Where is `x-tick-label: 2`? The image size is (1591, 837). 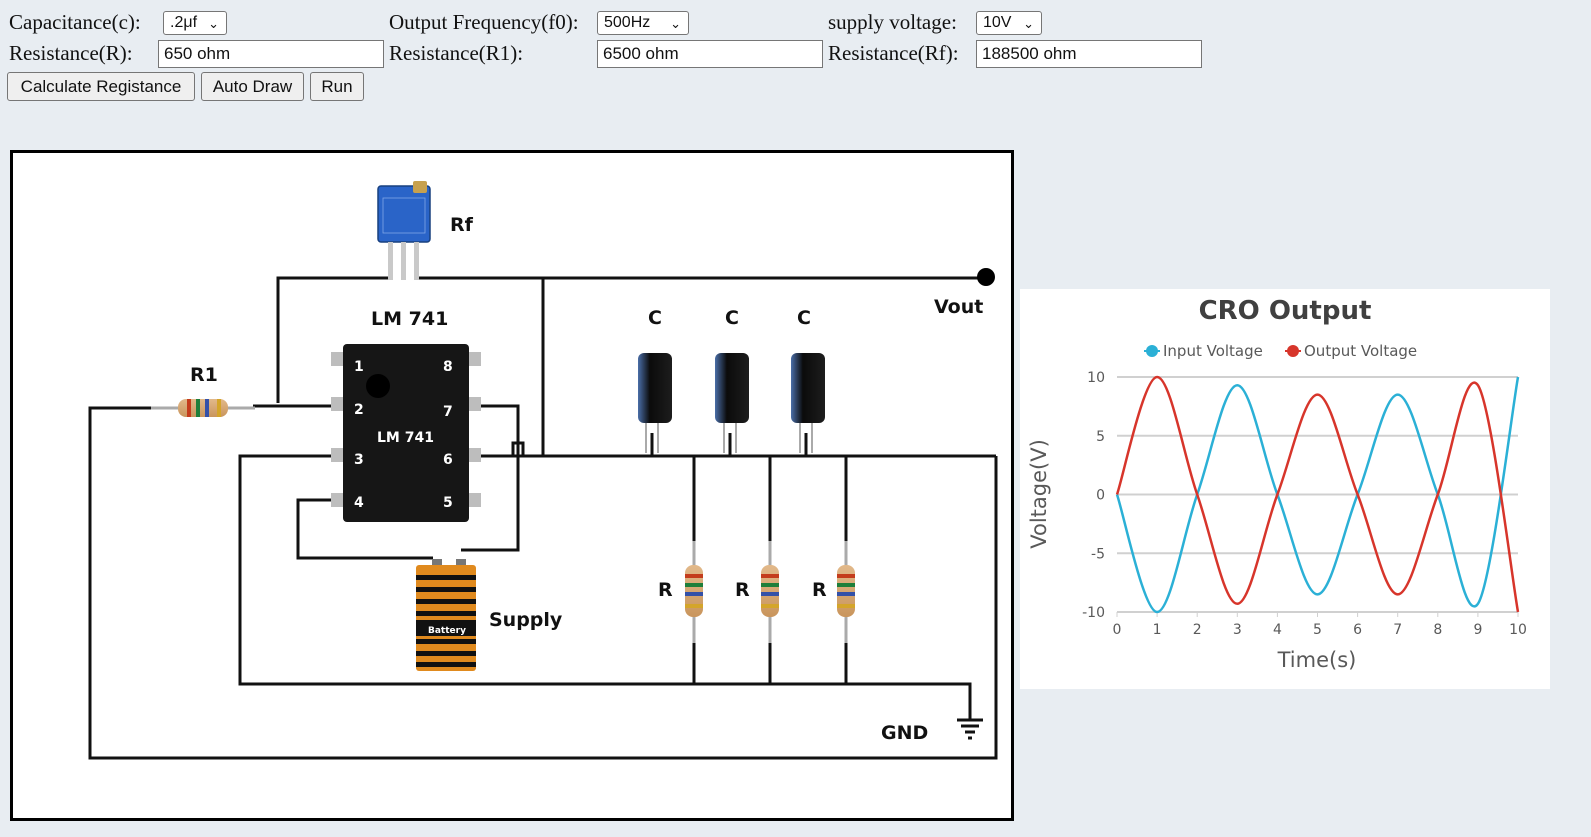
x-tick-label: 2 is located at coordinates (1197, 630).